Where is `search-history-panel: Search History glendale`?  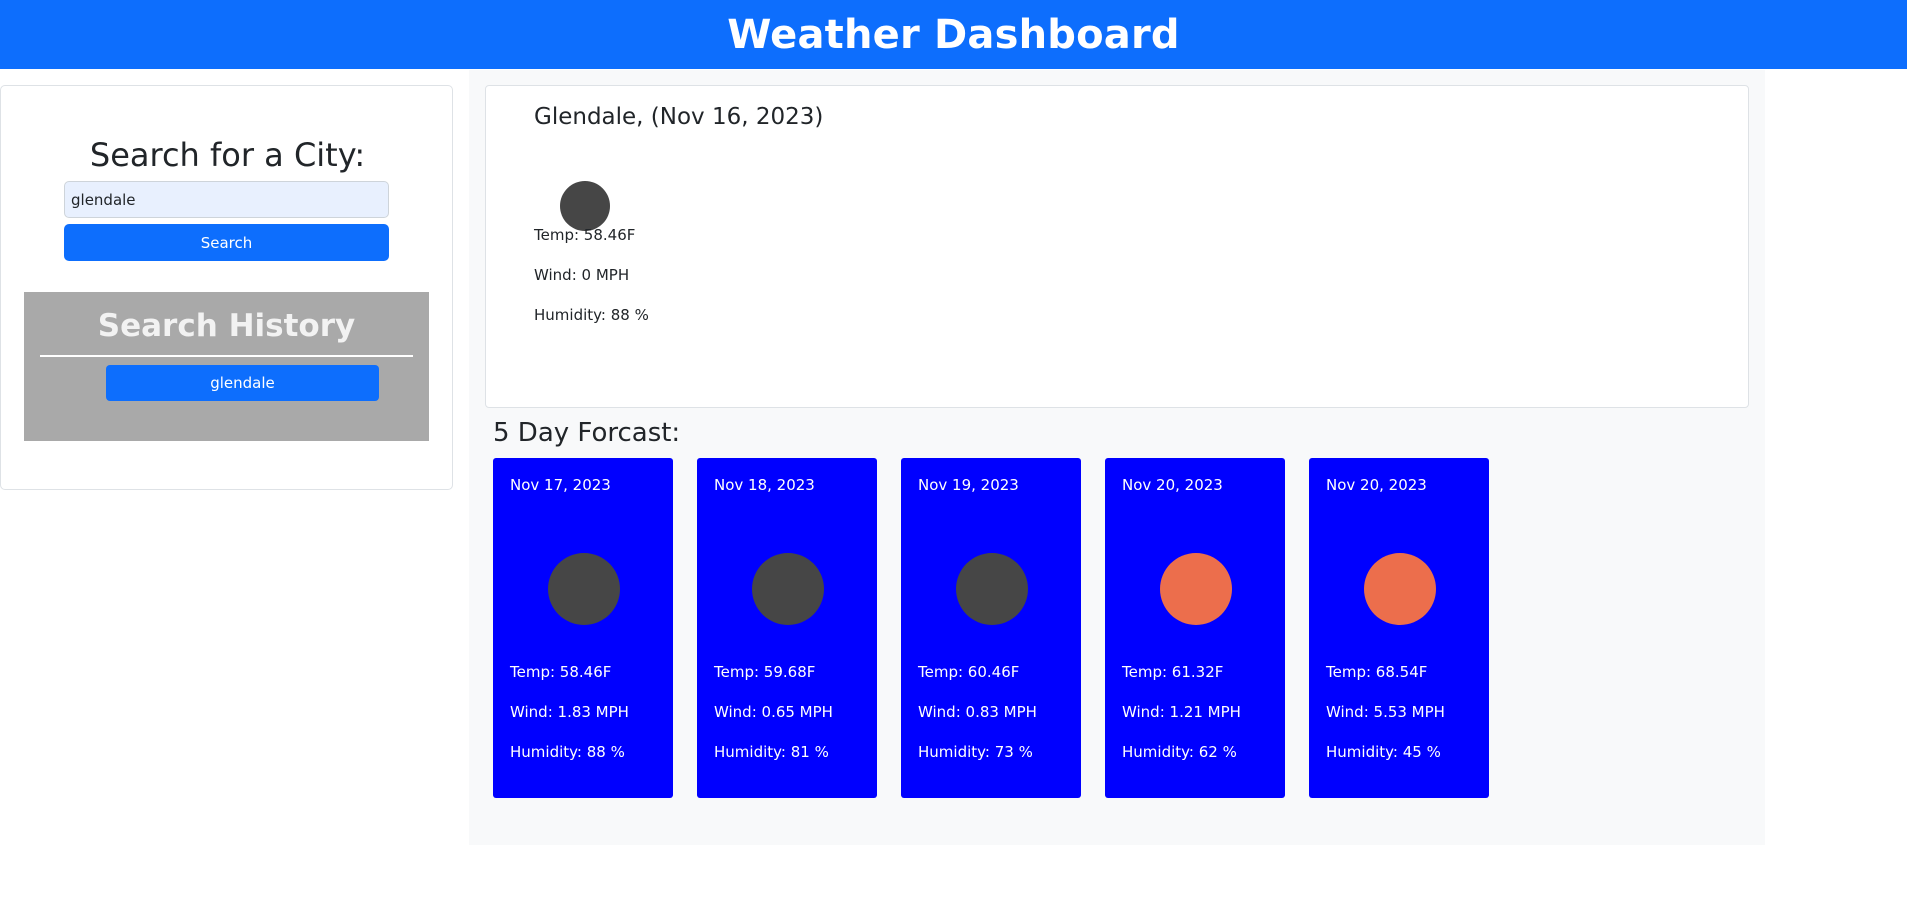 search-history-panel: Search History glendale is located at coordinates (226, 366).